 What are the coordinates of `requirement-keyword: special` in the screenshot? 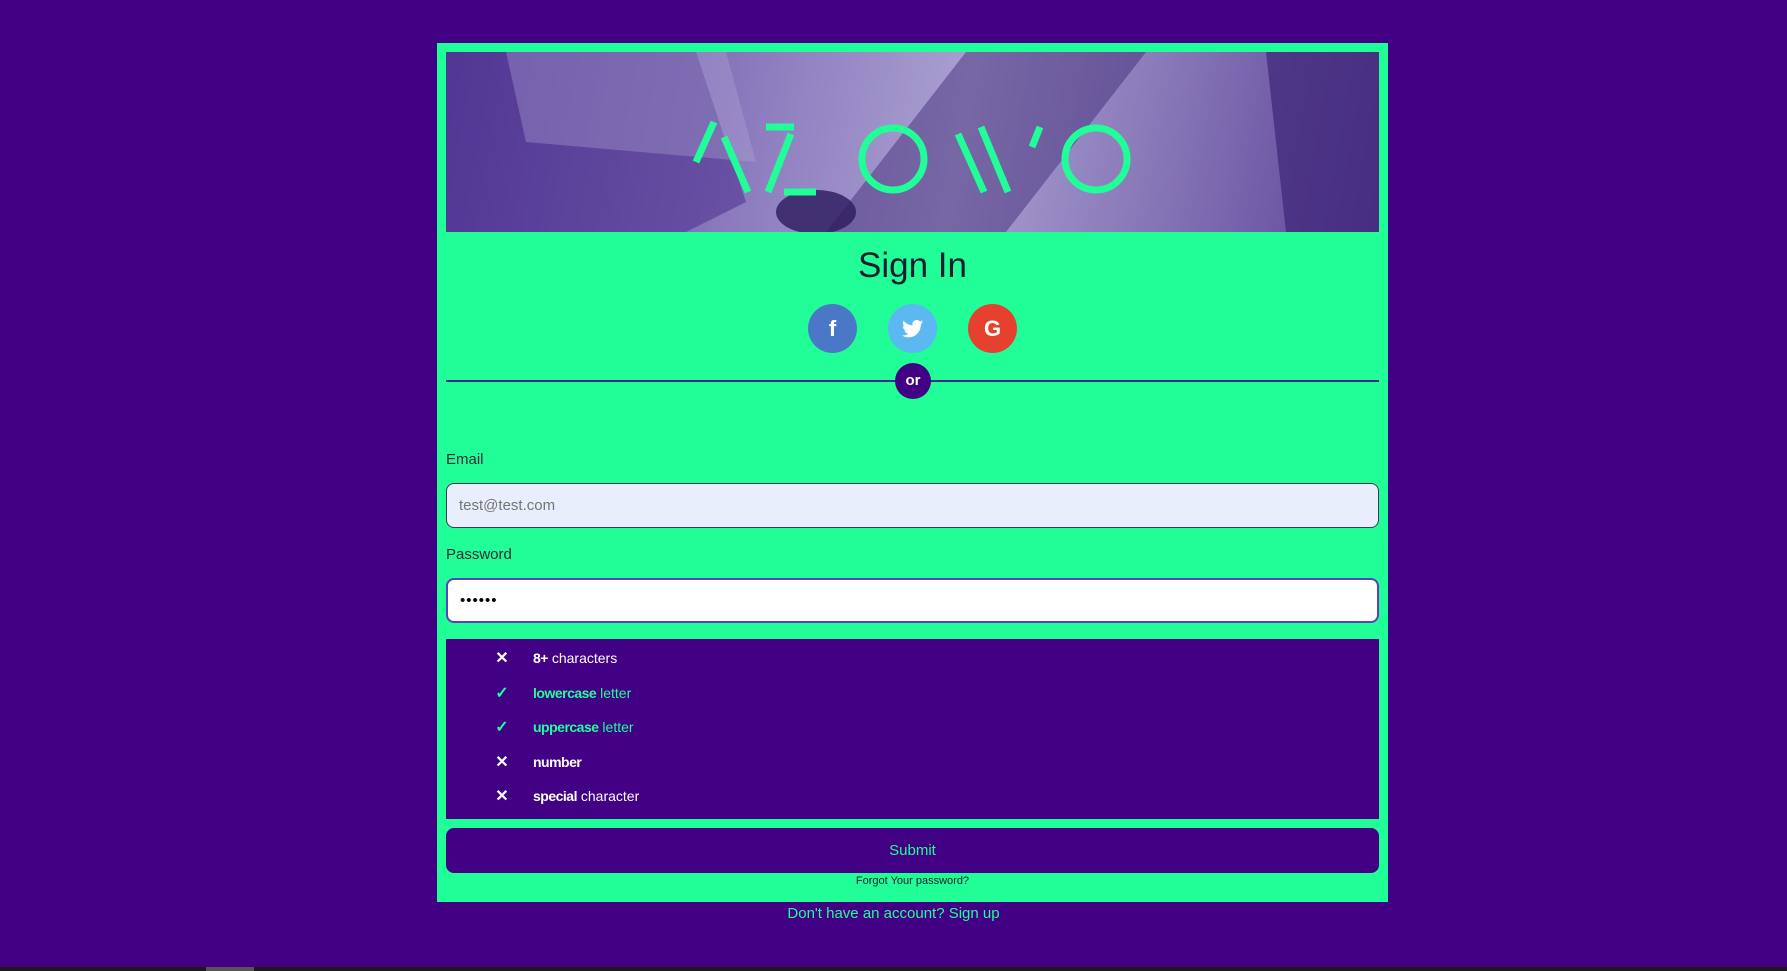 It's located at (555, 796).